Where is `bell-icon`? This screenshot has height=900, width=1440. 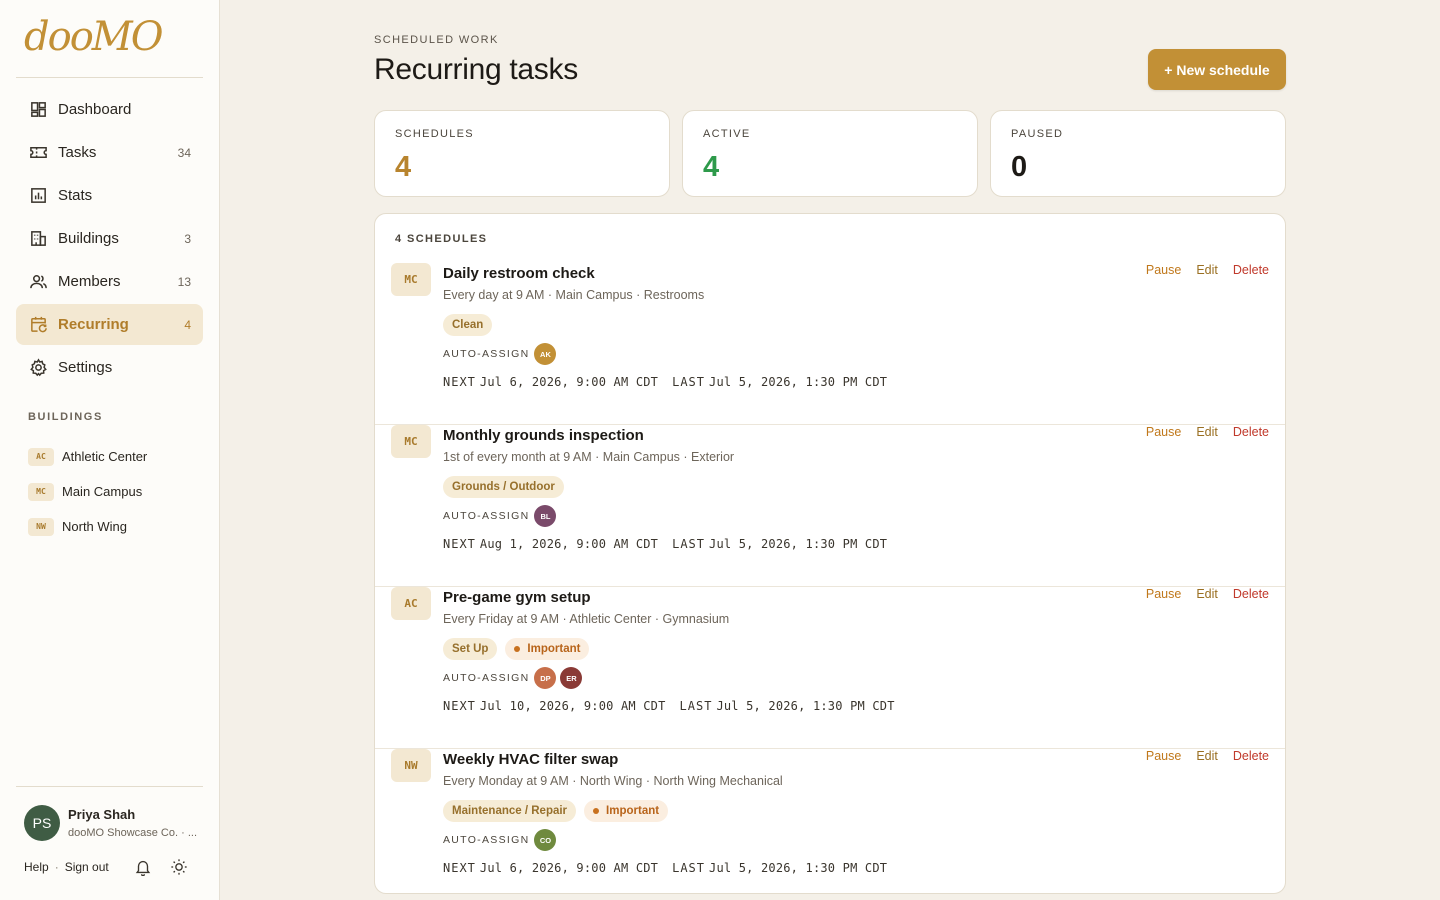
bell-icon is located at coordinates (143, 867).